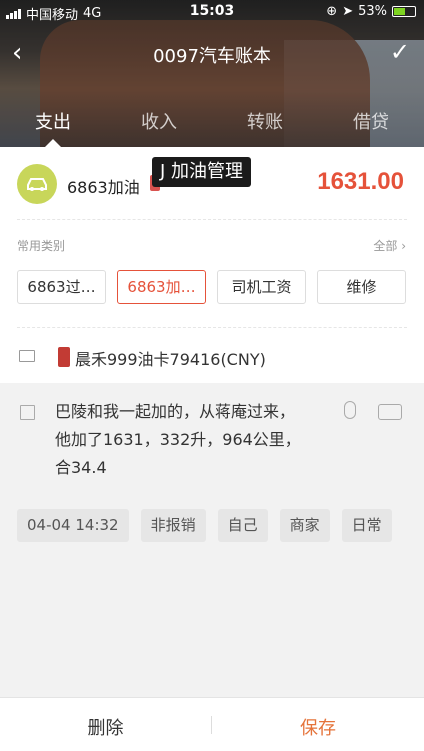 The width and height of the screenshot is (424, 751). I want to click on delete-button: 删除, so click(105, 727).